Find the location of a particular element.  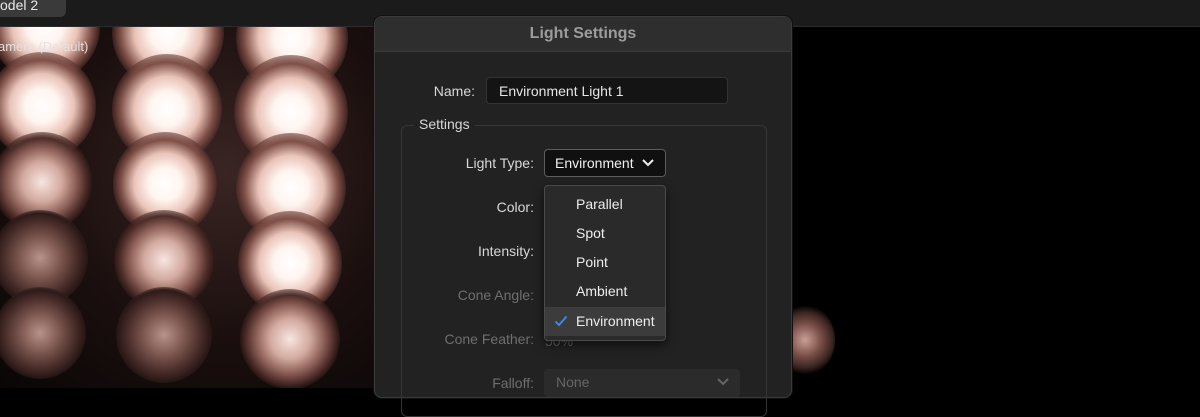

menu-item-label: Point is located at coordinates (592, 262).